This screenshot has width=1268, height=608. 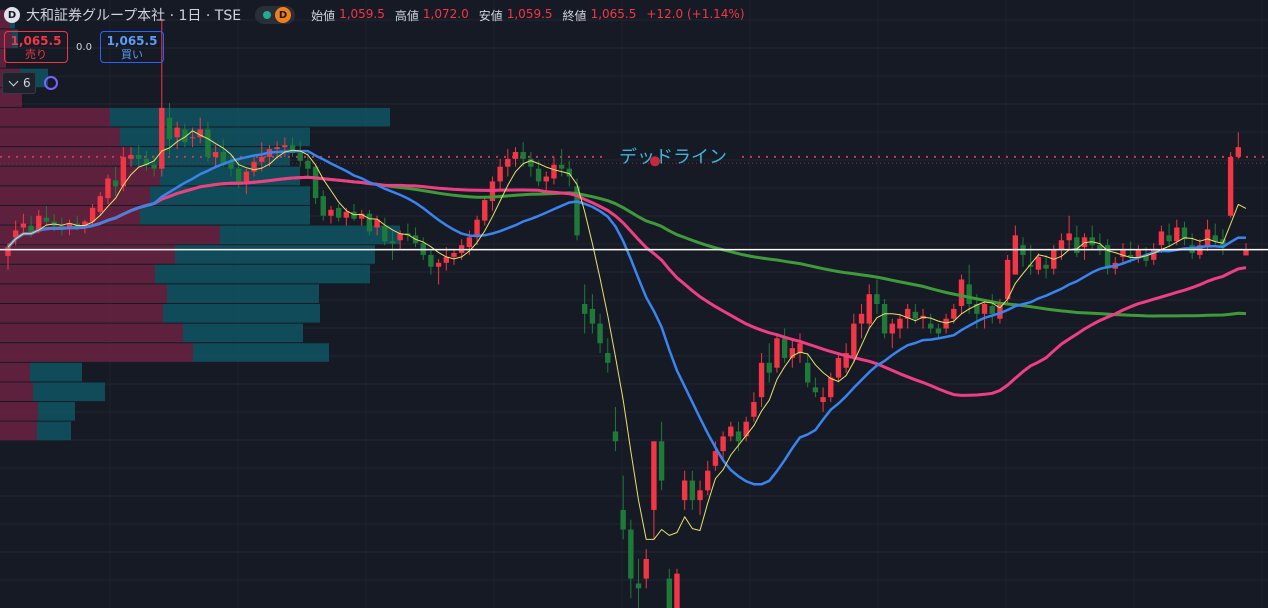 I want to click on symbol-title: 大和証券グループ本社 · 1日 · TSE, so click(x=133, y=15).